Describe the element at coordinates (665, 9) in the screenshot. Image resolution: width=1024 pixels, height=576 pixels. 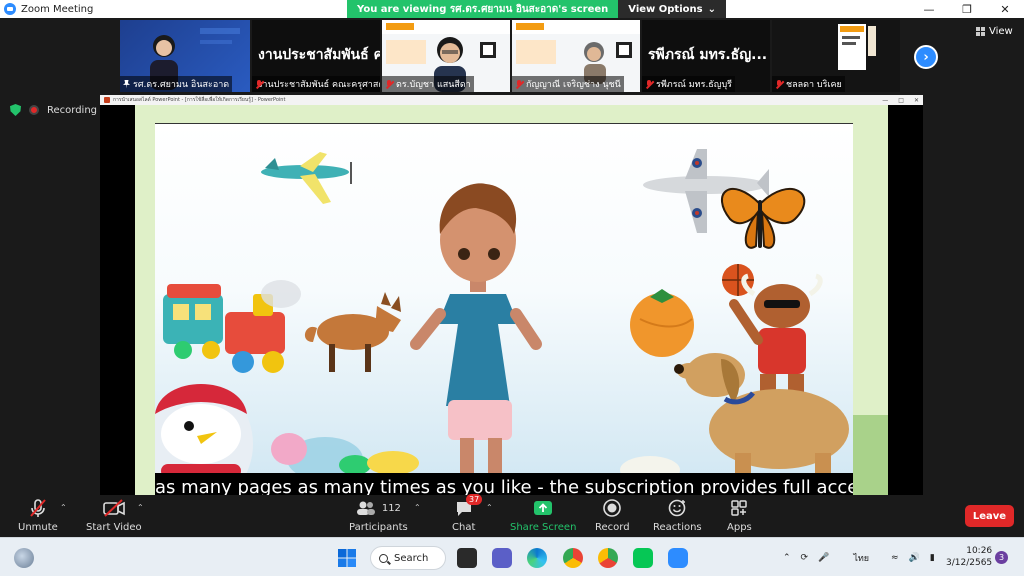
I see `view-options-label: View Options` at that location.